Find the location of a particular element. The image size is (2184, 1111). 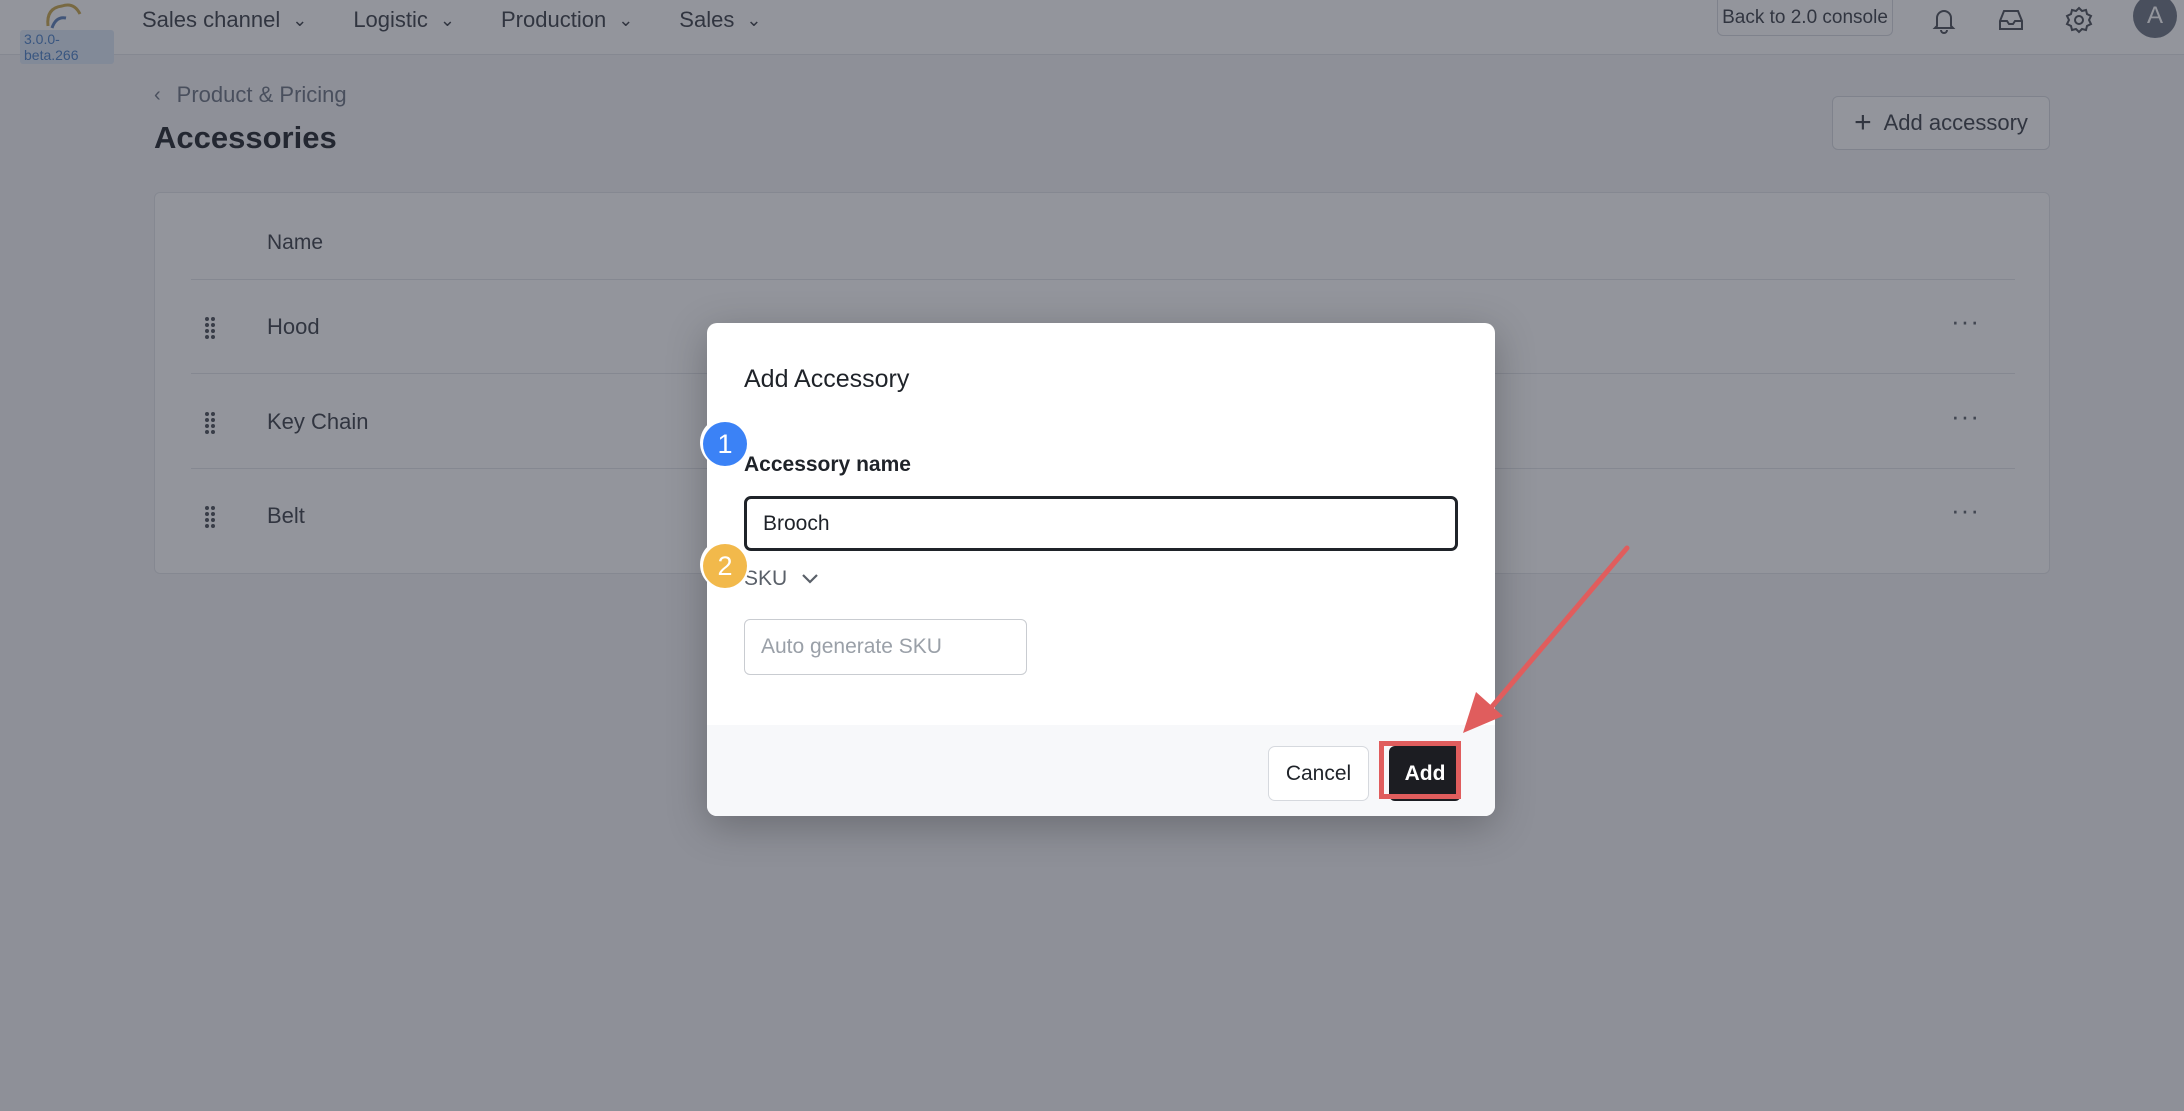

step-2-marker: 2 is located at coordinates (725, 570).